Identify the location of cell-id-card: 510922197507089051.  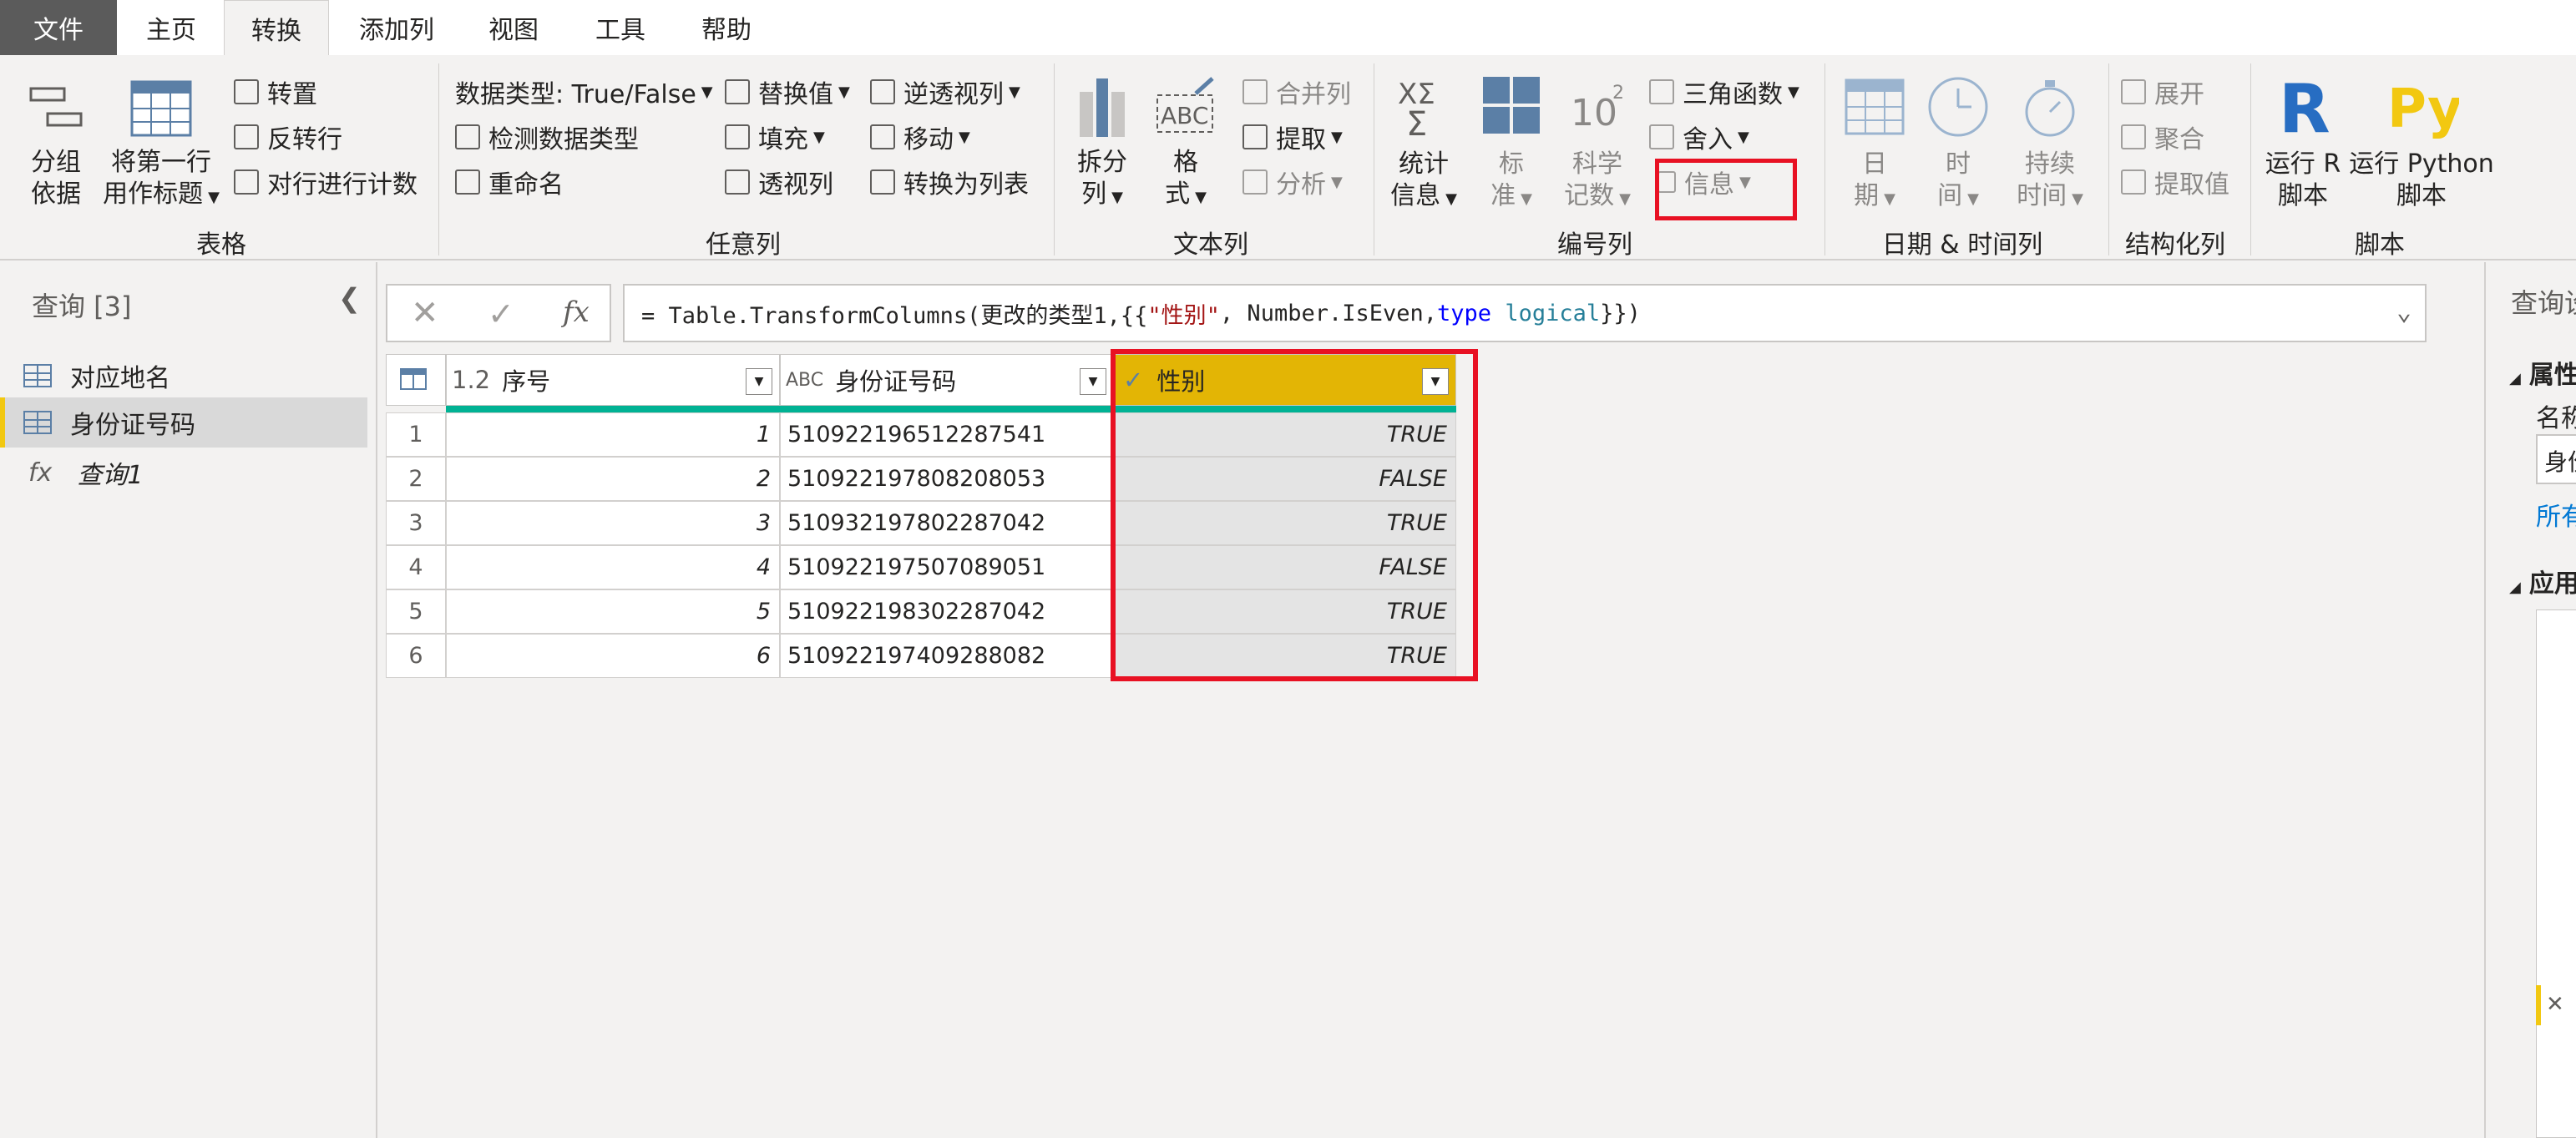
(947, 567).